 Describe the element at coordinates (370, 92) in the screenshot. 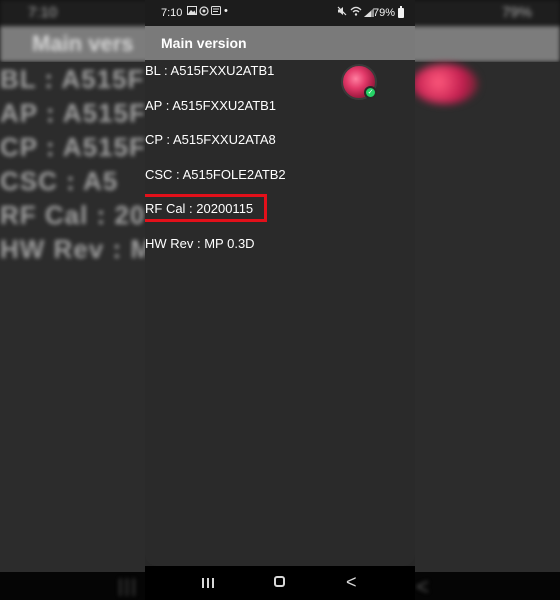

I see `whatsapp-badge-icon: ✓` at that location.